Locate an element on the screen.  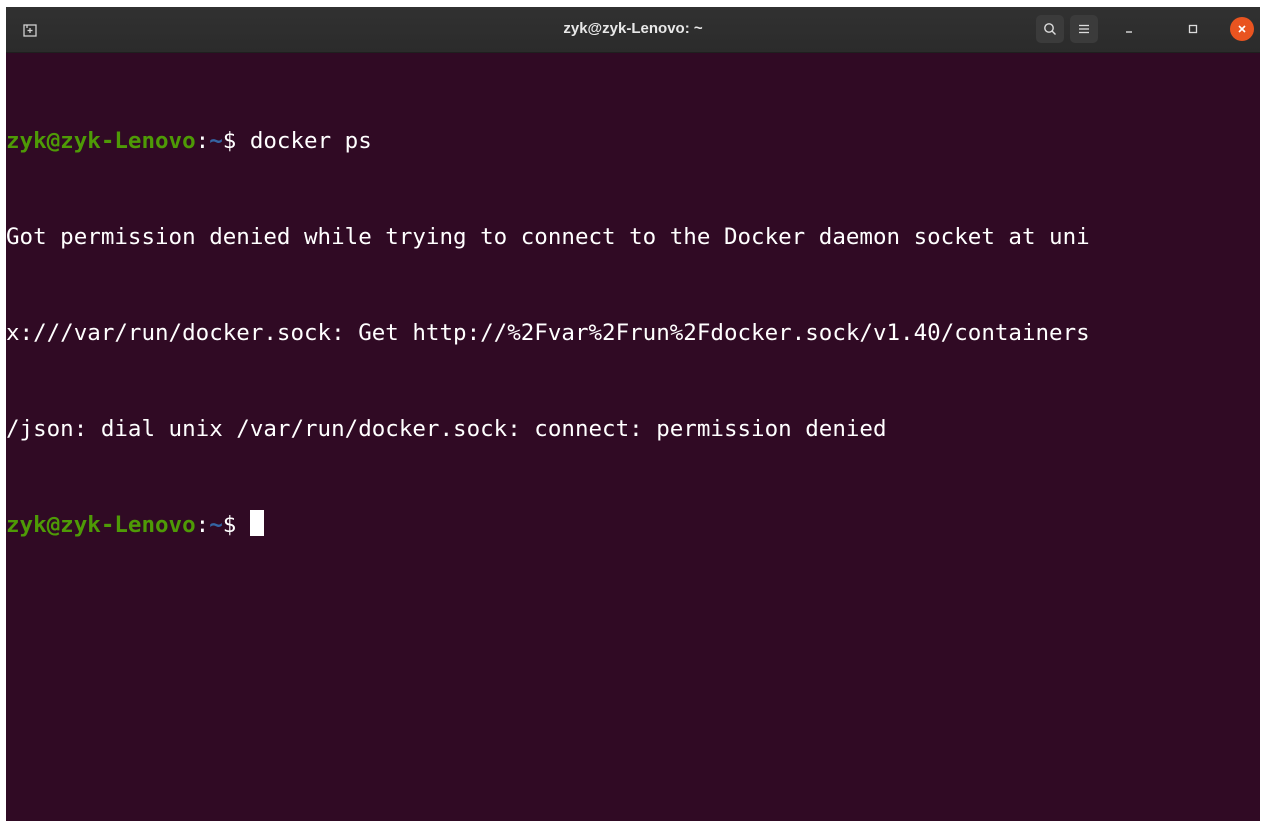
close-button is located at coordinates (1242, 29).